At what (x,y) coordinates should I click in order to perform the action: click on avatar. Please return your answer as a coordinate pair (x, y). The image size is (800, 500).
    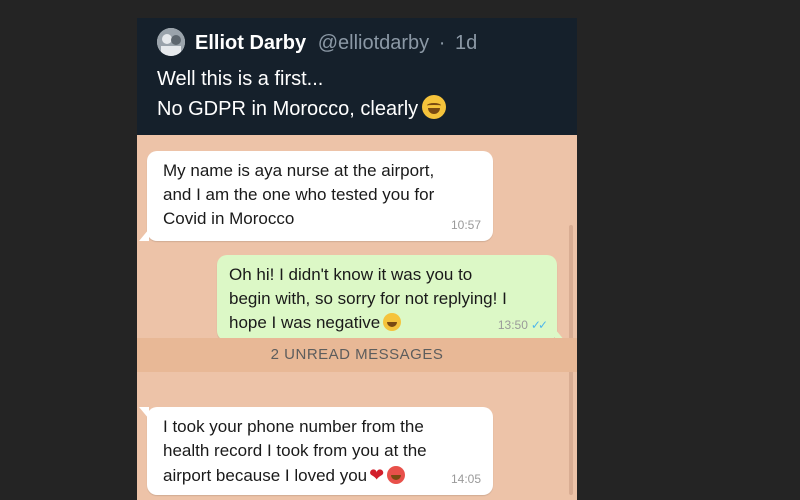
    Looking at the image, I should click on (171, 42).